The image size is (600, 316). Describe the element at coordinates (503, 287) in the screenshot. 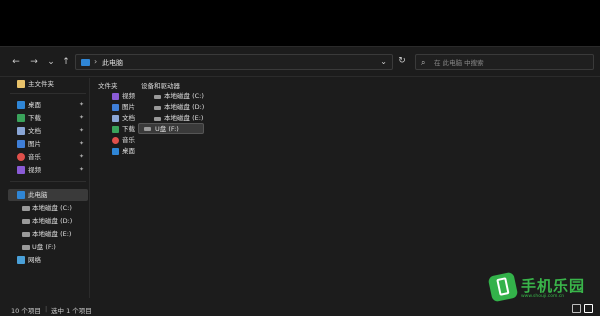

I see `phone-logo-icon` at that location.